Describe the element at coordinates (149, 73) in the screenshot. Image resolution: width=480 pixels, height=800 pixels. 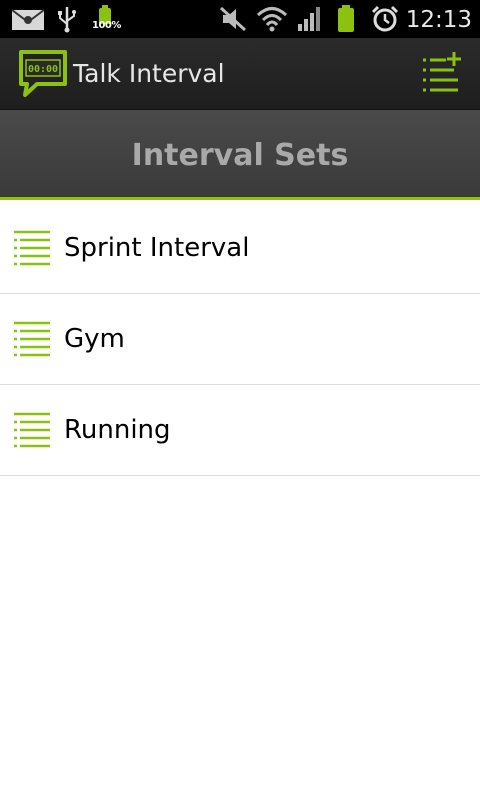
I see `app-title: Talk Interval` at that location.